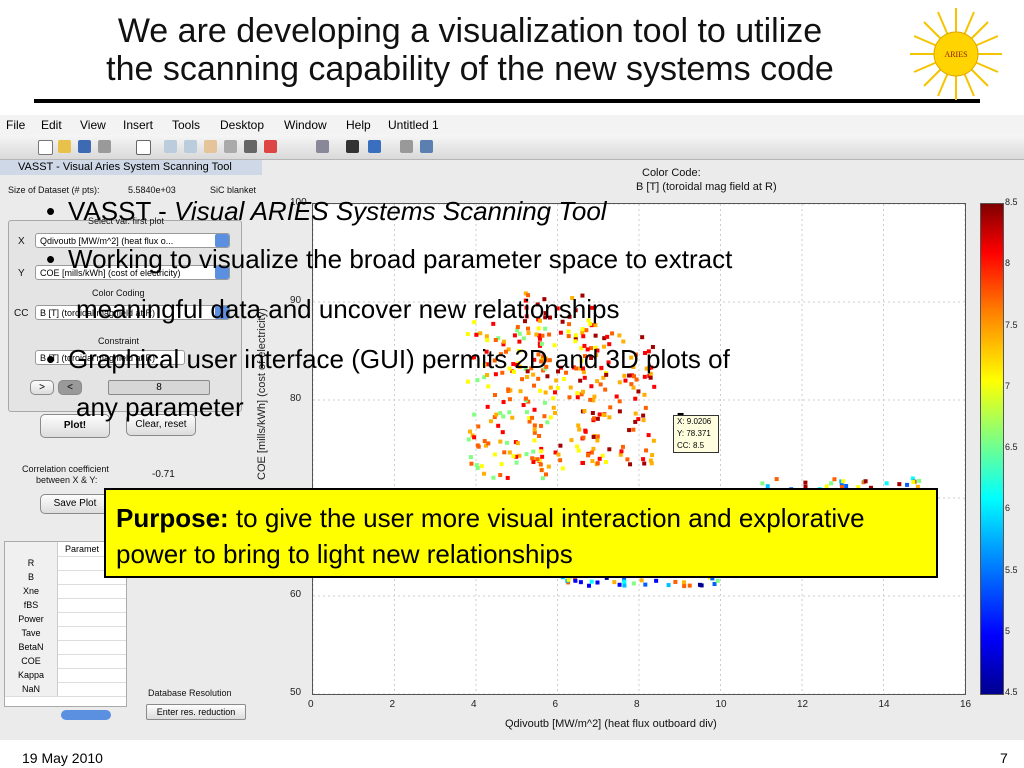 This screenshot has width=1024, height=768. What do you see at coordinates (21, 273) in the screenshot?
I see `y-axis-label: Y` at bounding box center [21, 273].